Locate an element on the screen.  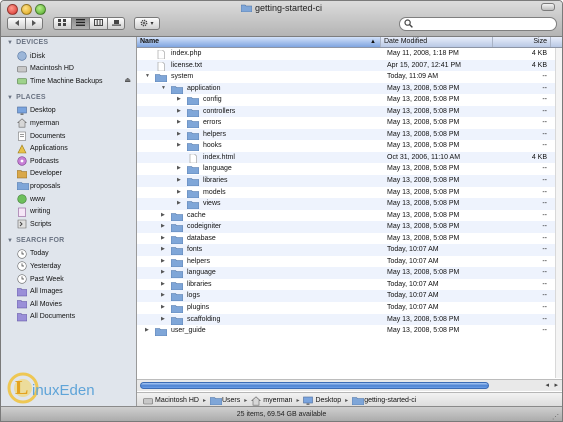
sidebar-item-documents: Documents is located at coordinates (41, 136).